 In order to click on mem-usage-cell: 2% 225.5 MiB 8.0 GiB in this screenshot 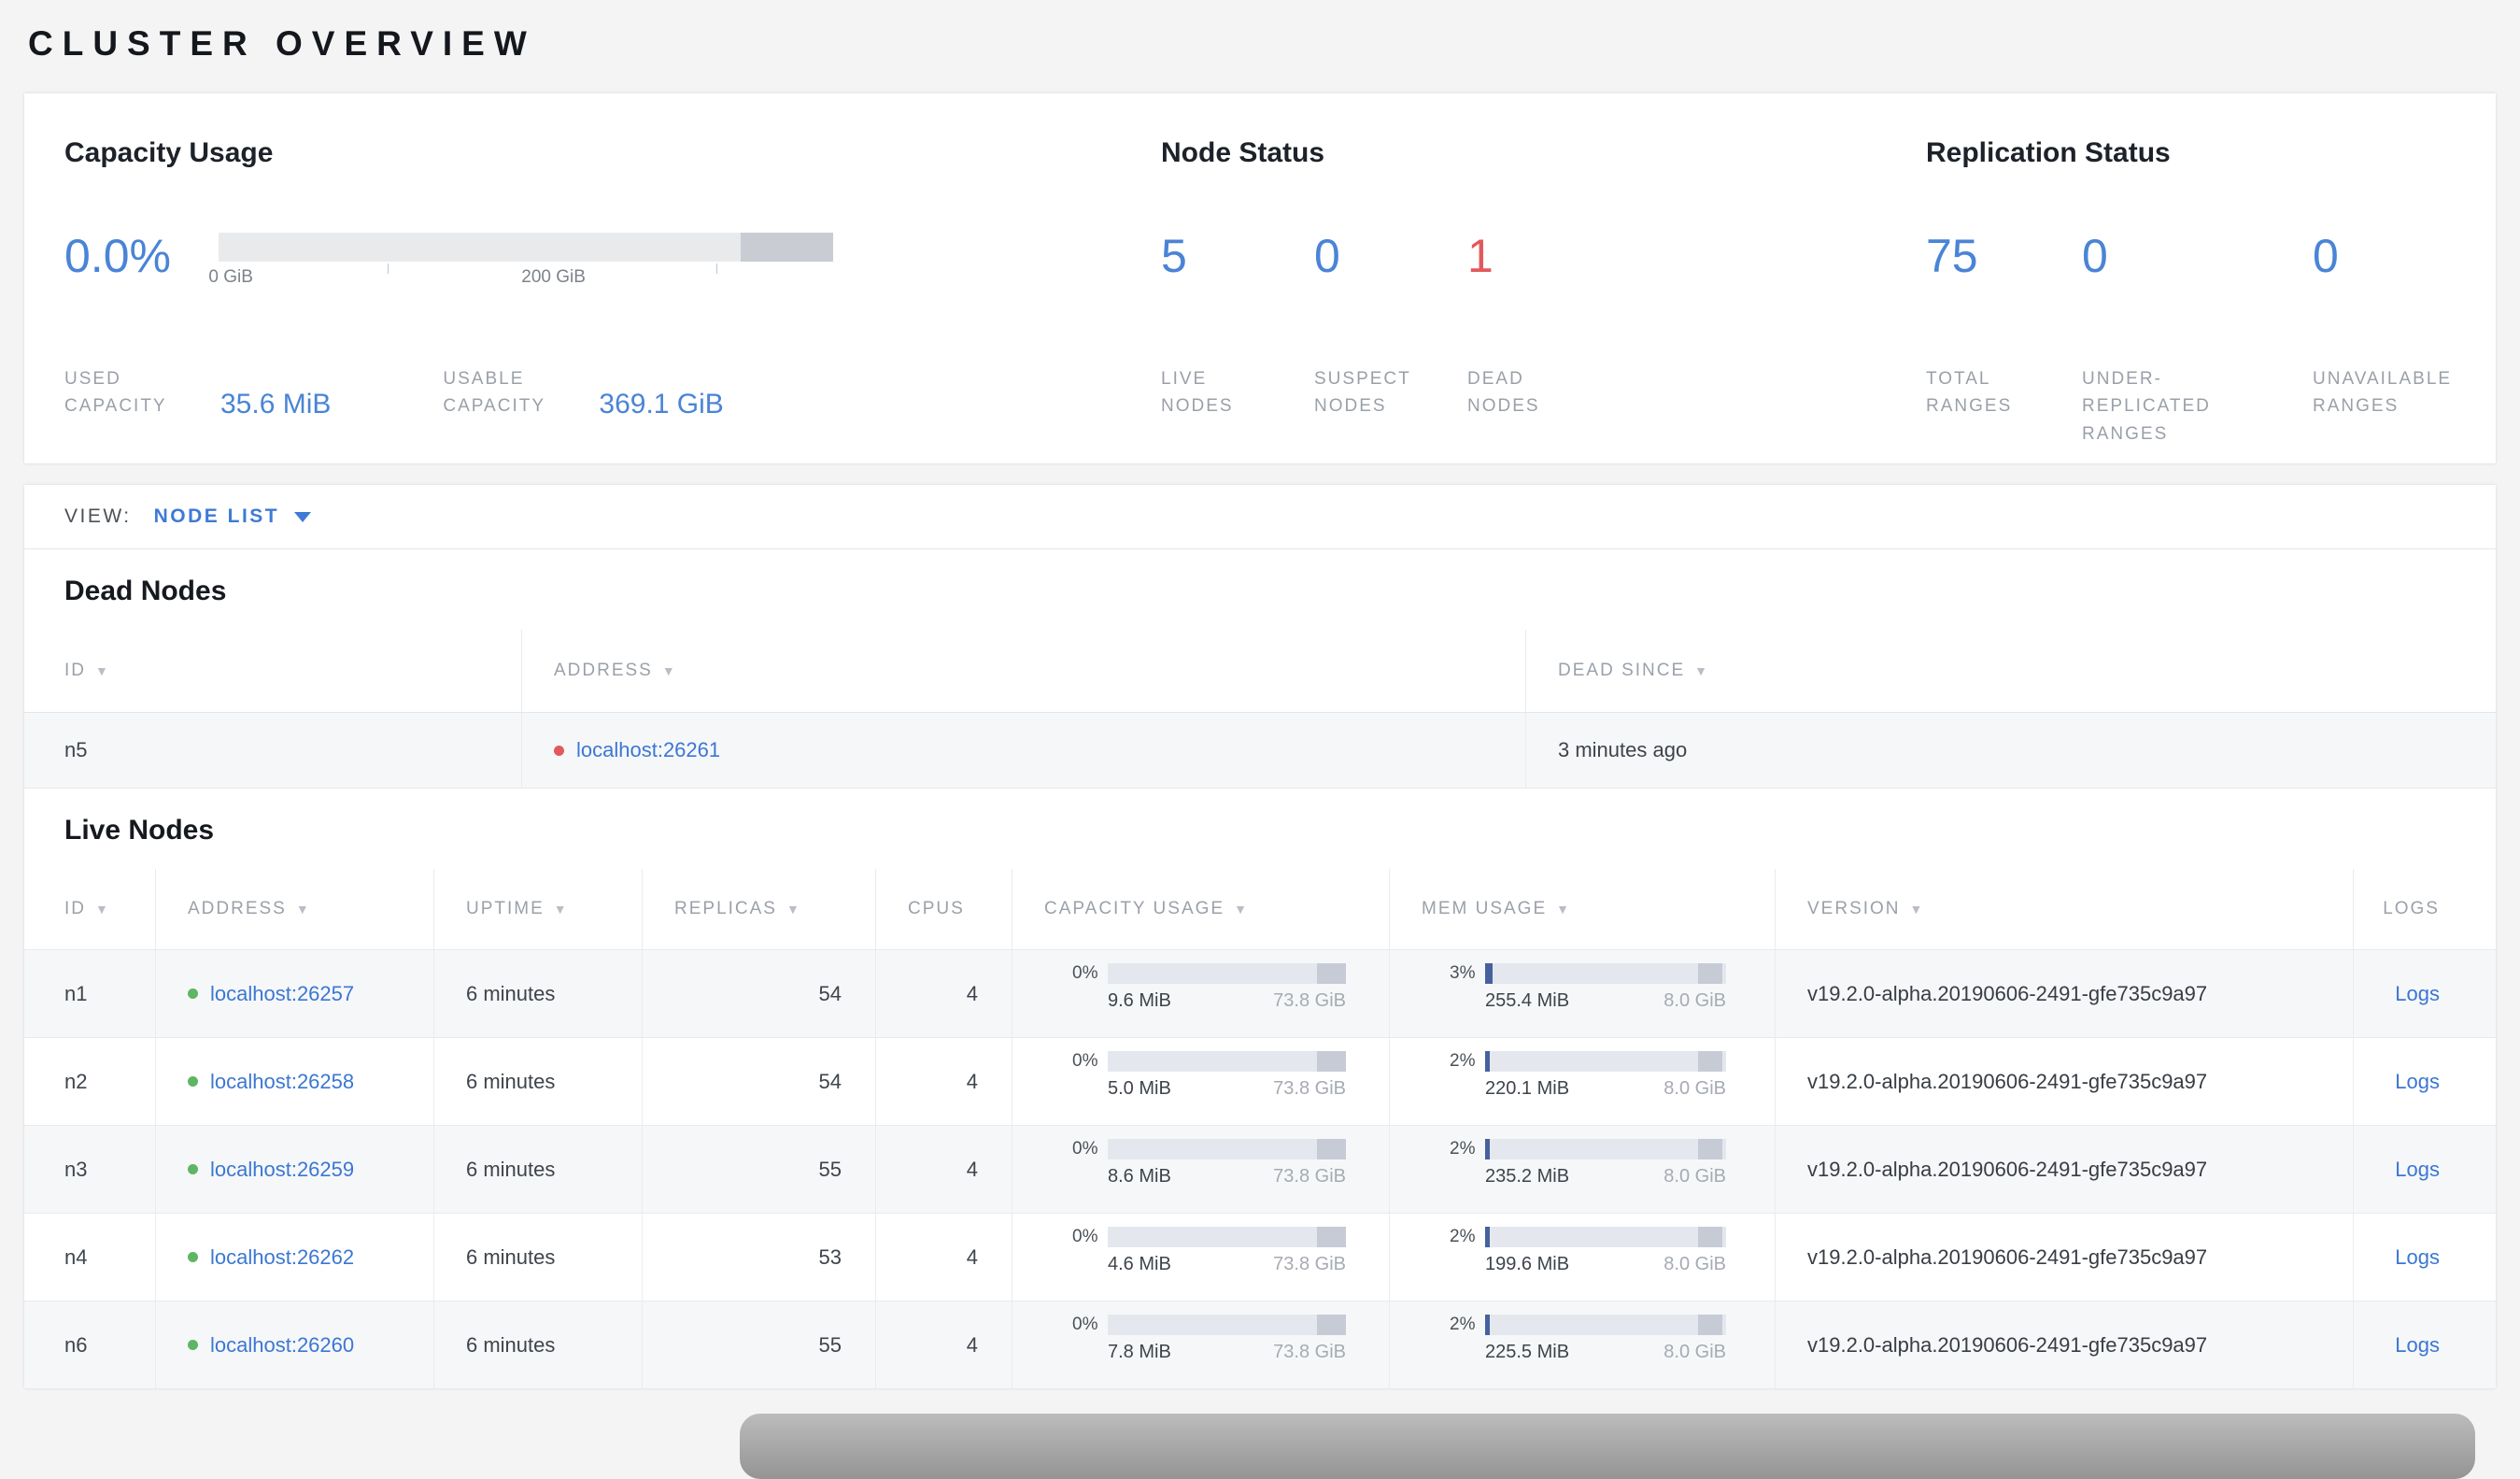, I will do `click(1583, 1345)`.